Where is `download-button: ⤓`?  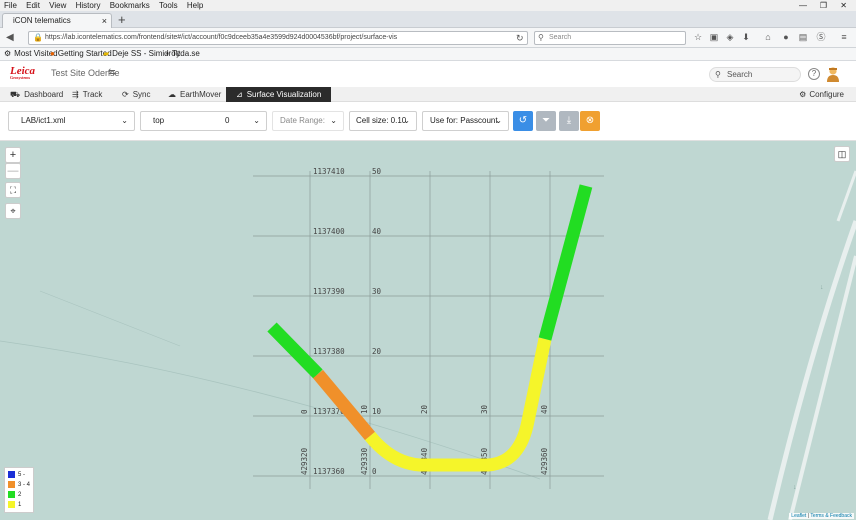 download-button: ⤓ is located at coordinates (569, 121).